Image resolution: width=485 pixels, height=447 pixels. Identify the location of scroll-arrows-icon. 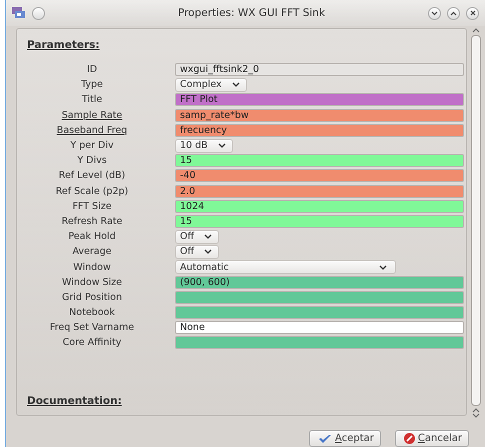
(476, 413).